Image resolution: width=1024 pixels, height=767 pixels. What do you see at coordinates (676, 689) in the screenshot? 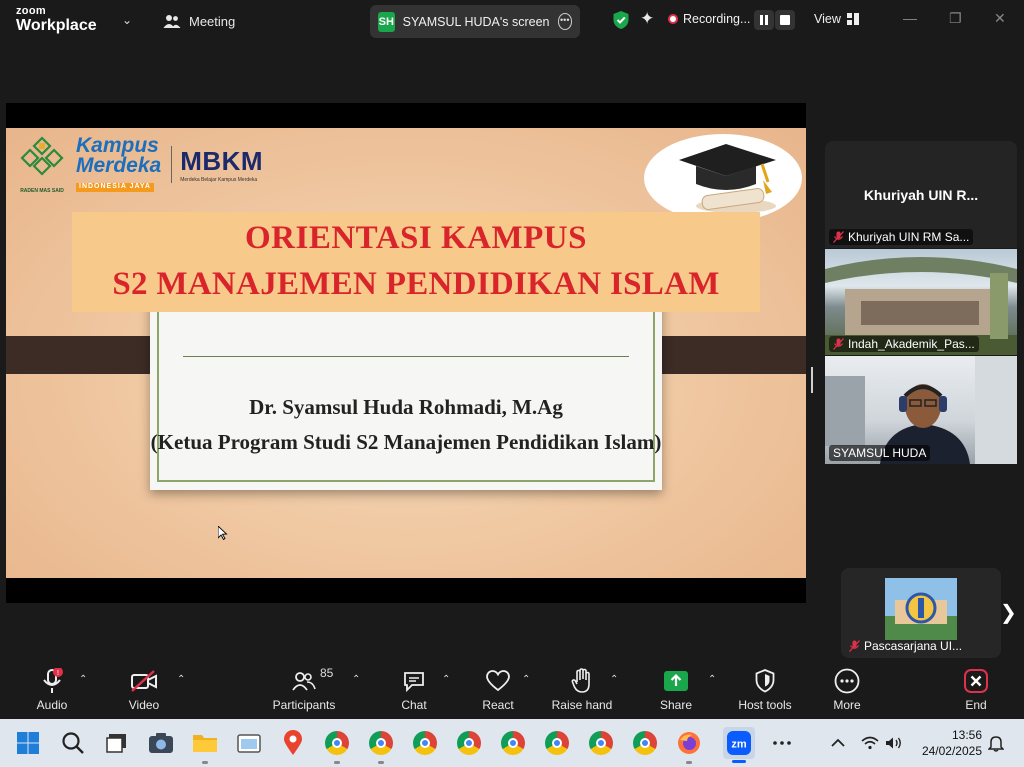
I see `share-button: Share` at bounding box center [676, 689].